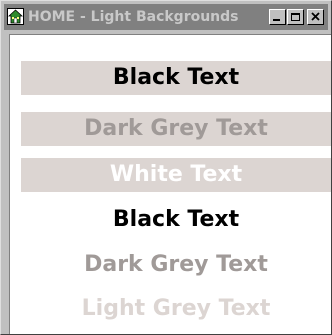  I want to click on close-button, so click(315, 17).